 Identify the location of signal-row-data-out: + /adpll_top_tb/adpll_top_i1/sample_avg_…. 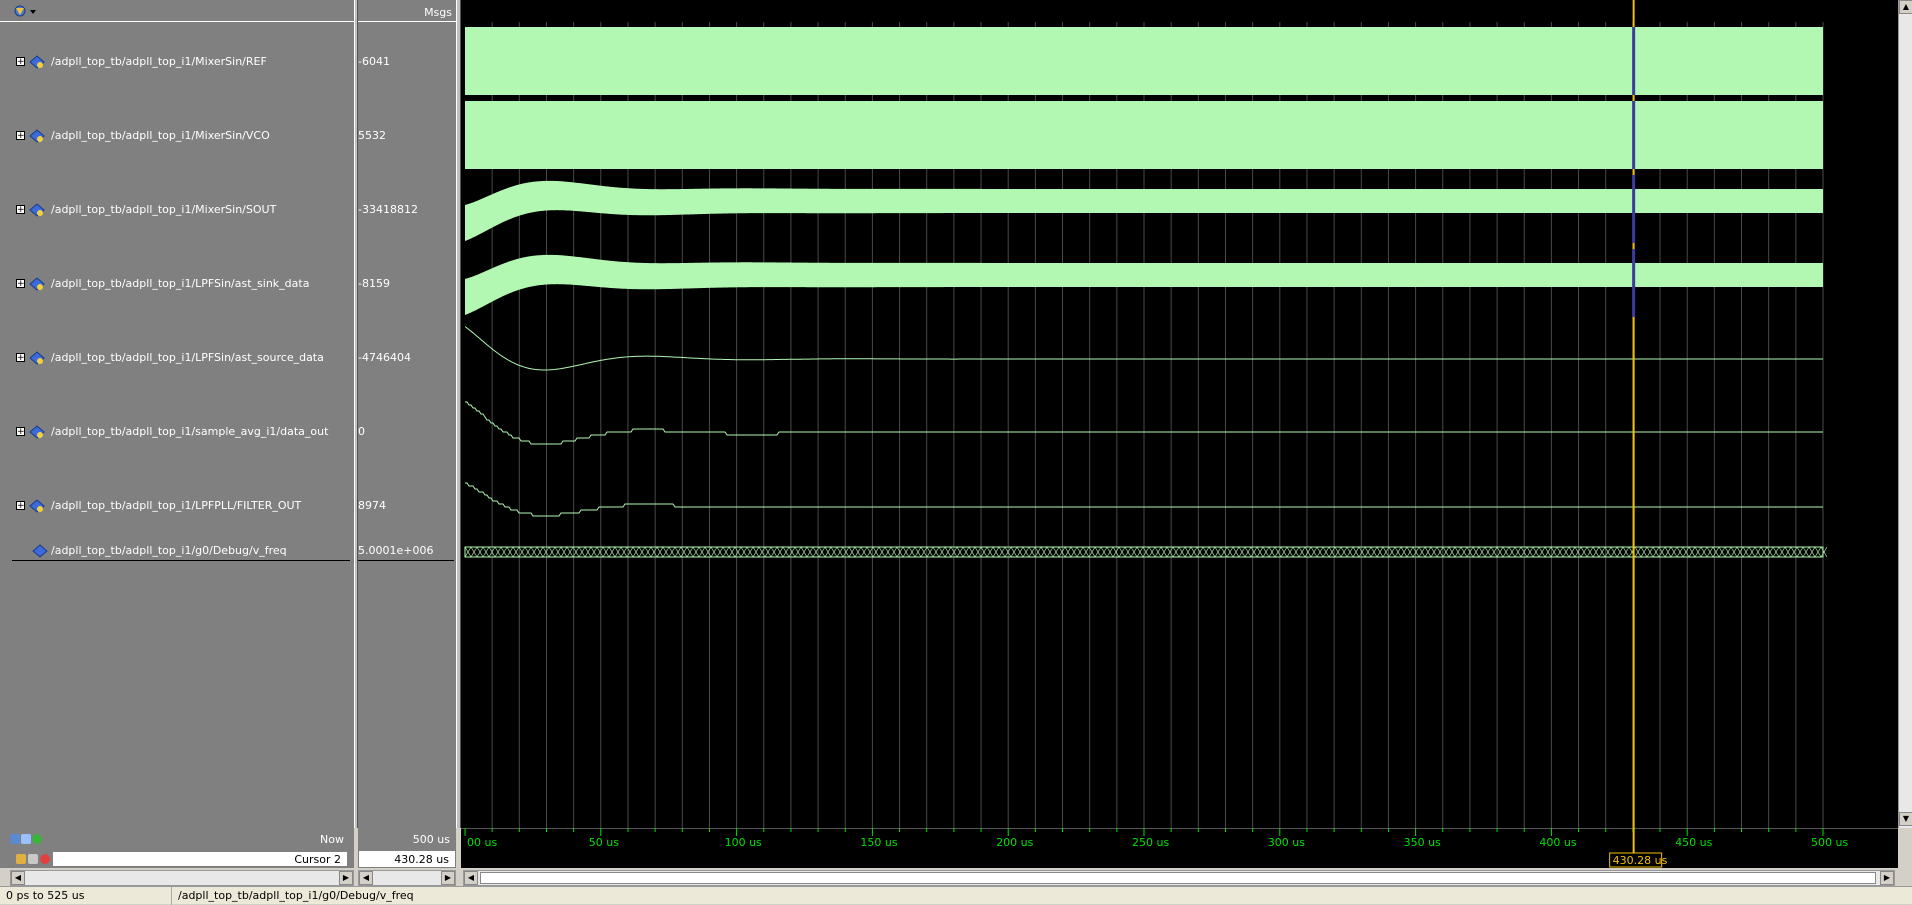
(177, 433).